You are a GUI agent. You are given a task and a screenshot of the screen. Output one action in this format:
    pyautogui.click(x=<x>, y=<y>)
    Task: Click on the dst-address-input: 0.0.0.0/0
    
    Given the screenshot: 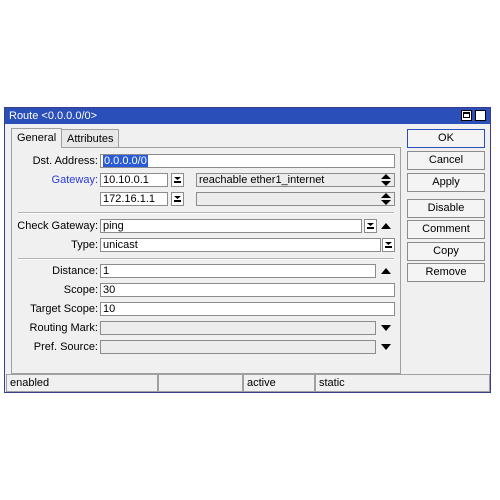 What is the action you would take?
    pyautogui.click(x=247, y=161)
    